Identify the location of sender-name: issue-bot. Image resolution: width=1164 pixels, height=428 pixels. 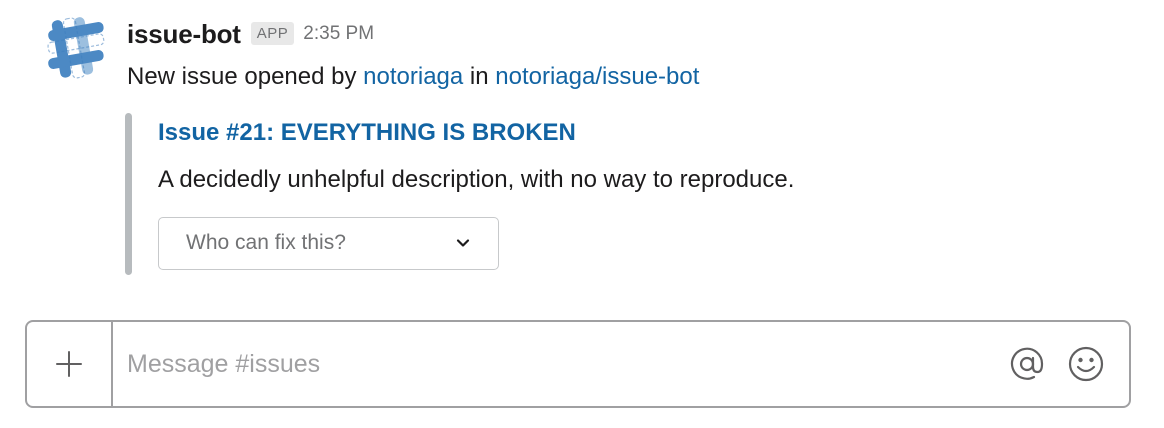
(184, 34).